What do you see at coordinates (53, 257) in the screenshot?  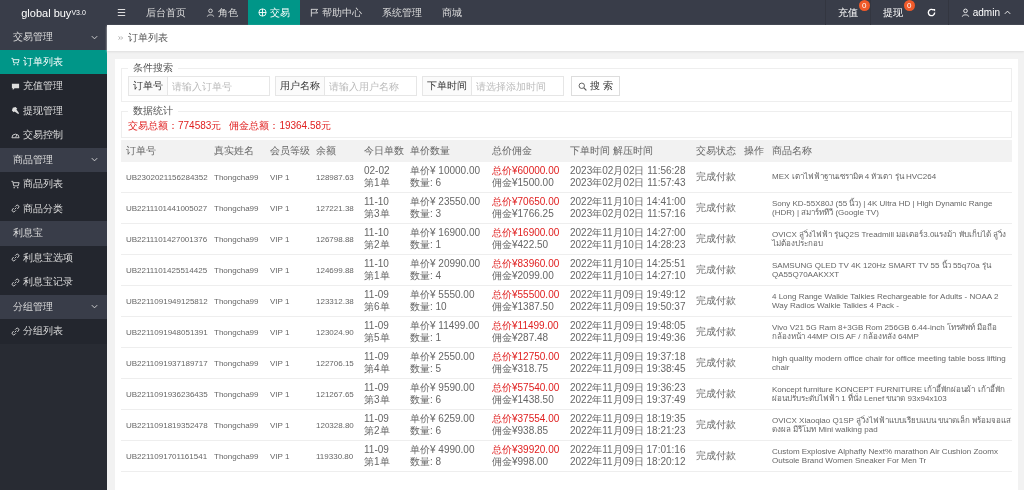 I see `sidebar-item: 利息宝选项` at bounding box center [53, 257].